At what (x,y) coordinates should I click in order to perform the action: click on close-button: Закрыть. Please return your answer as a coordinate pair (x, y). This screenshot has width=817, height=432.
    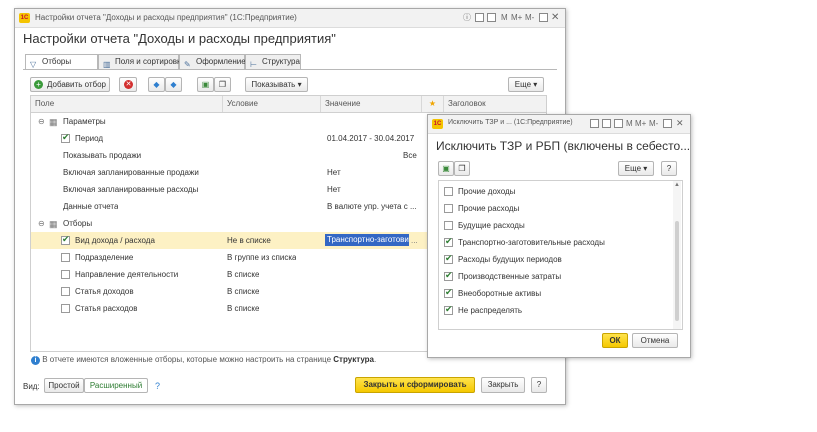
    Looking at the image, I should click on (503, 385).